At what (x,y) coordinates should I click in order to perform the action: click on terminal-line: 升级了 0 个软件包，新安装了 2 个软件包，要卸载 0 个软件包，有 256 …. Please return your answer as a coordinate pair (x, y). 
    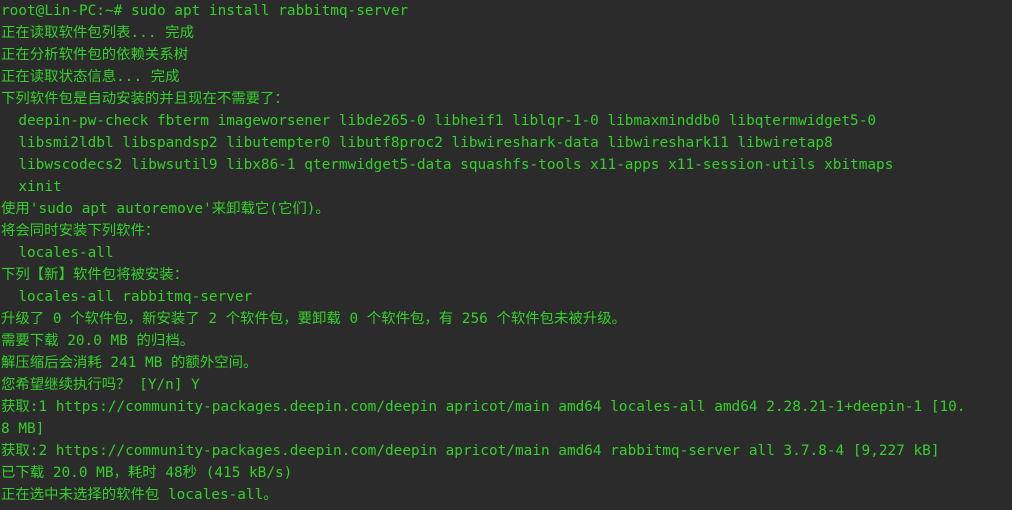
    Looking at the image, I should click on (506, 319).